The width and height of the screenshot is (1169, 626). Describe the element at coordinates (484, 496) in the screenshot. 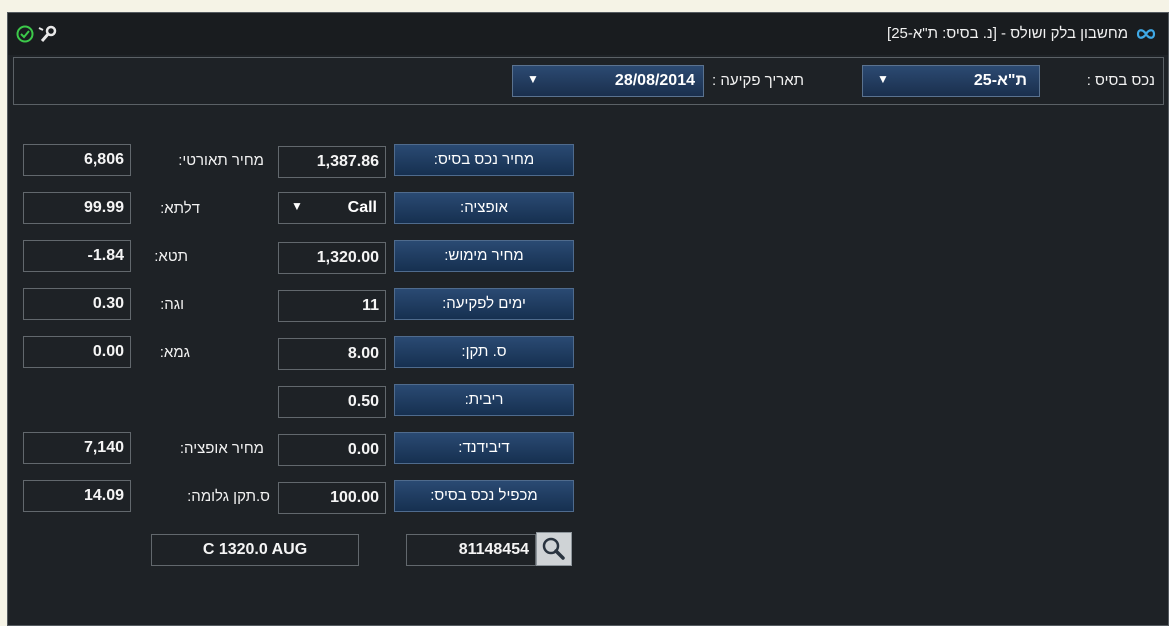

I see `multiplier-label: מכפיל נכס בסיס:` at that location.